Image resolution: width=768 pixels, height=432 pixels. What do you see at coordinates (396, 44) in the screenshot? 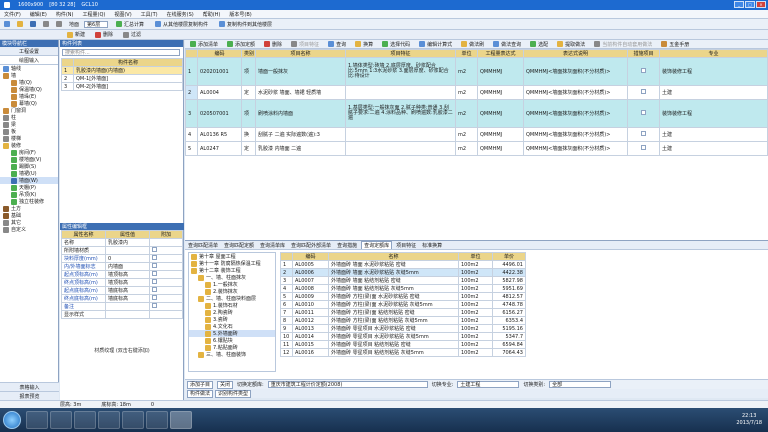
I see `method-toolbar-button: 选择代码` at bounding box center [396, 44].